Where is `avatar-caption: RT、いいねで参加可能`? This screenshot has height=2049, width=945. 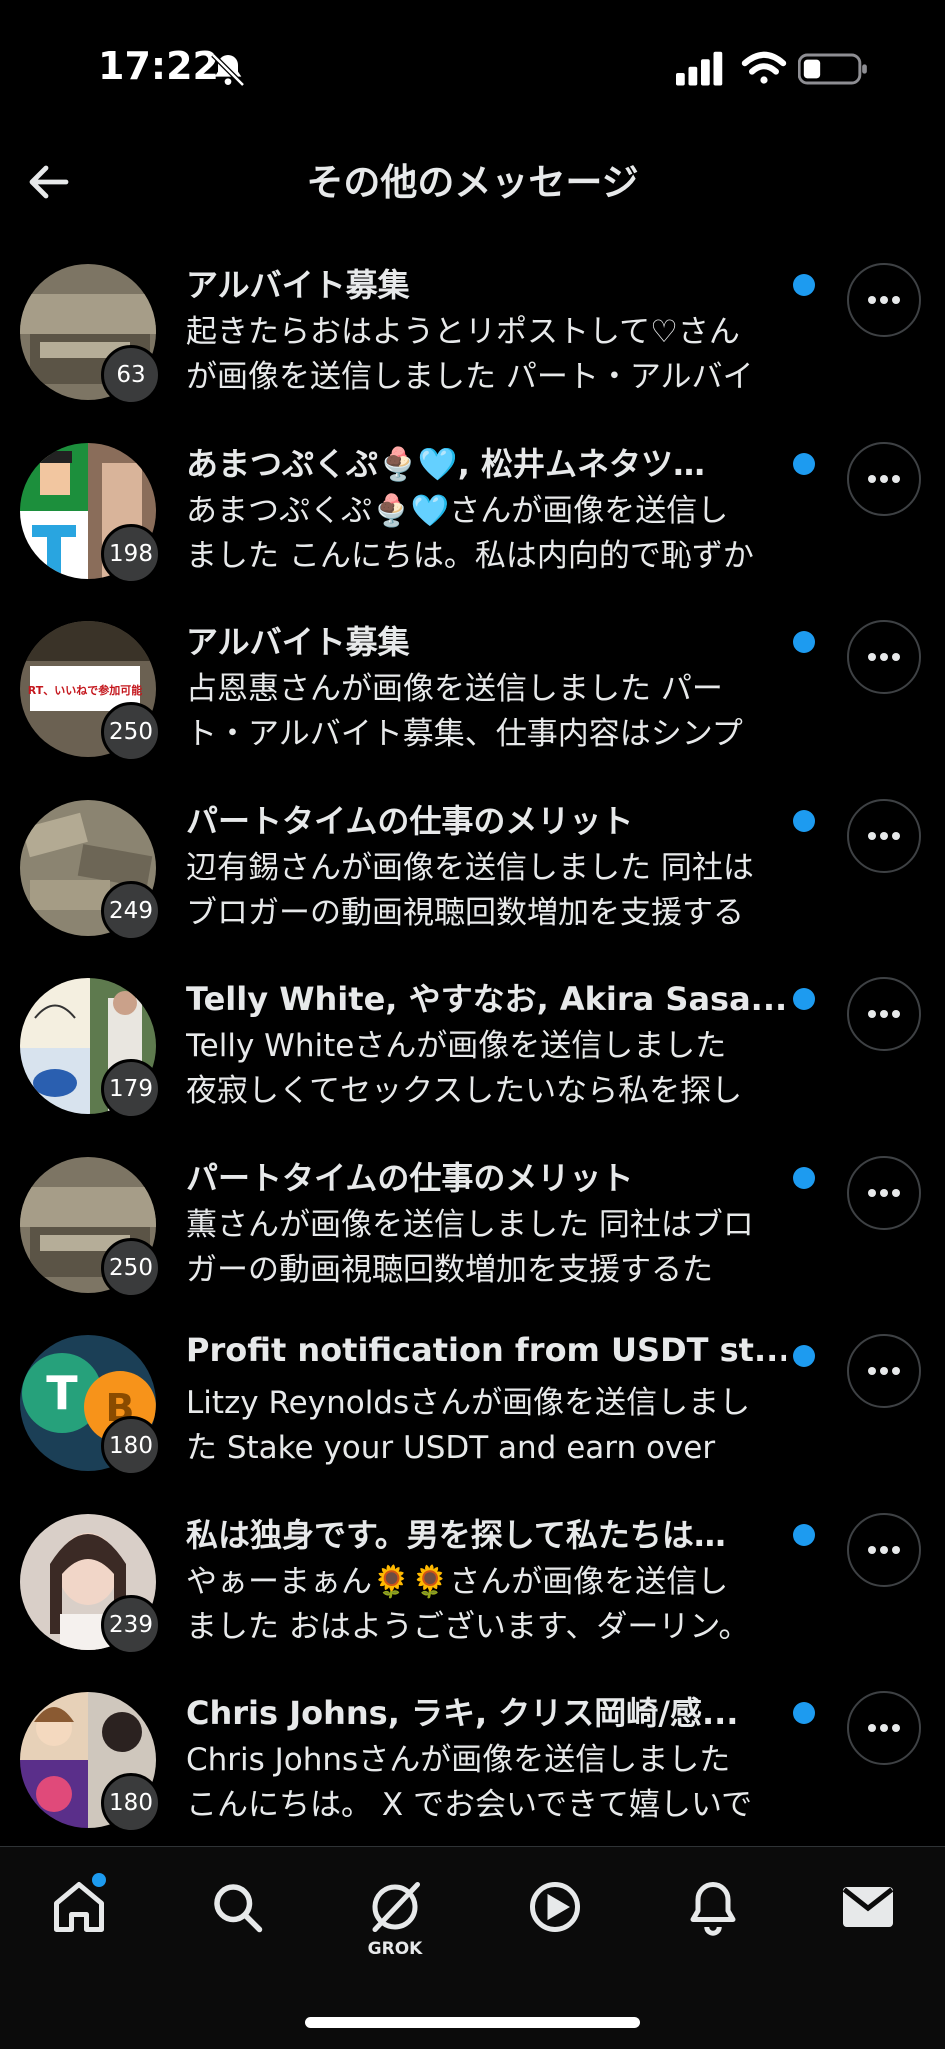 avatar-caption: RT、いいねで参加可能 is located at coordinates (85, 690).